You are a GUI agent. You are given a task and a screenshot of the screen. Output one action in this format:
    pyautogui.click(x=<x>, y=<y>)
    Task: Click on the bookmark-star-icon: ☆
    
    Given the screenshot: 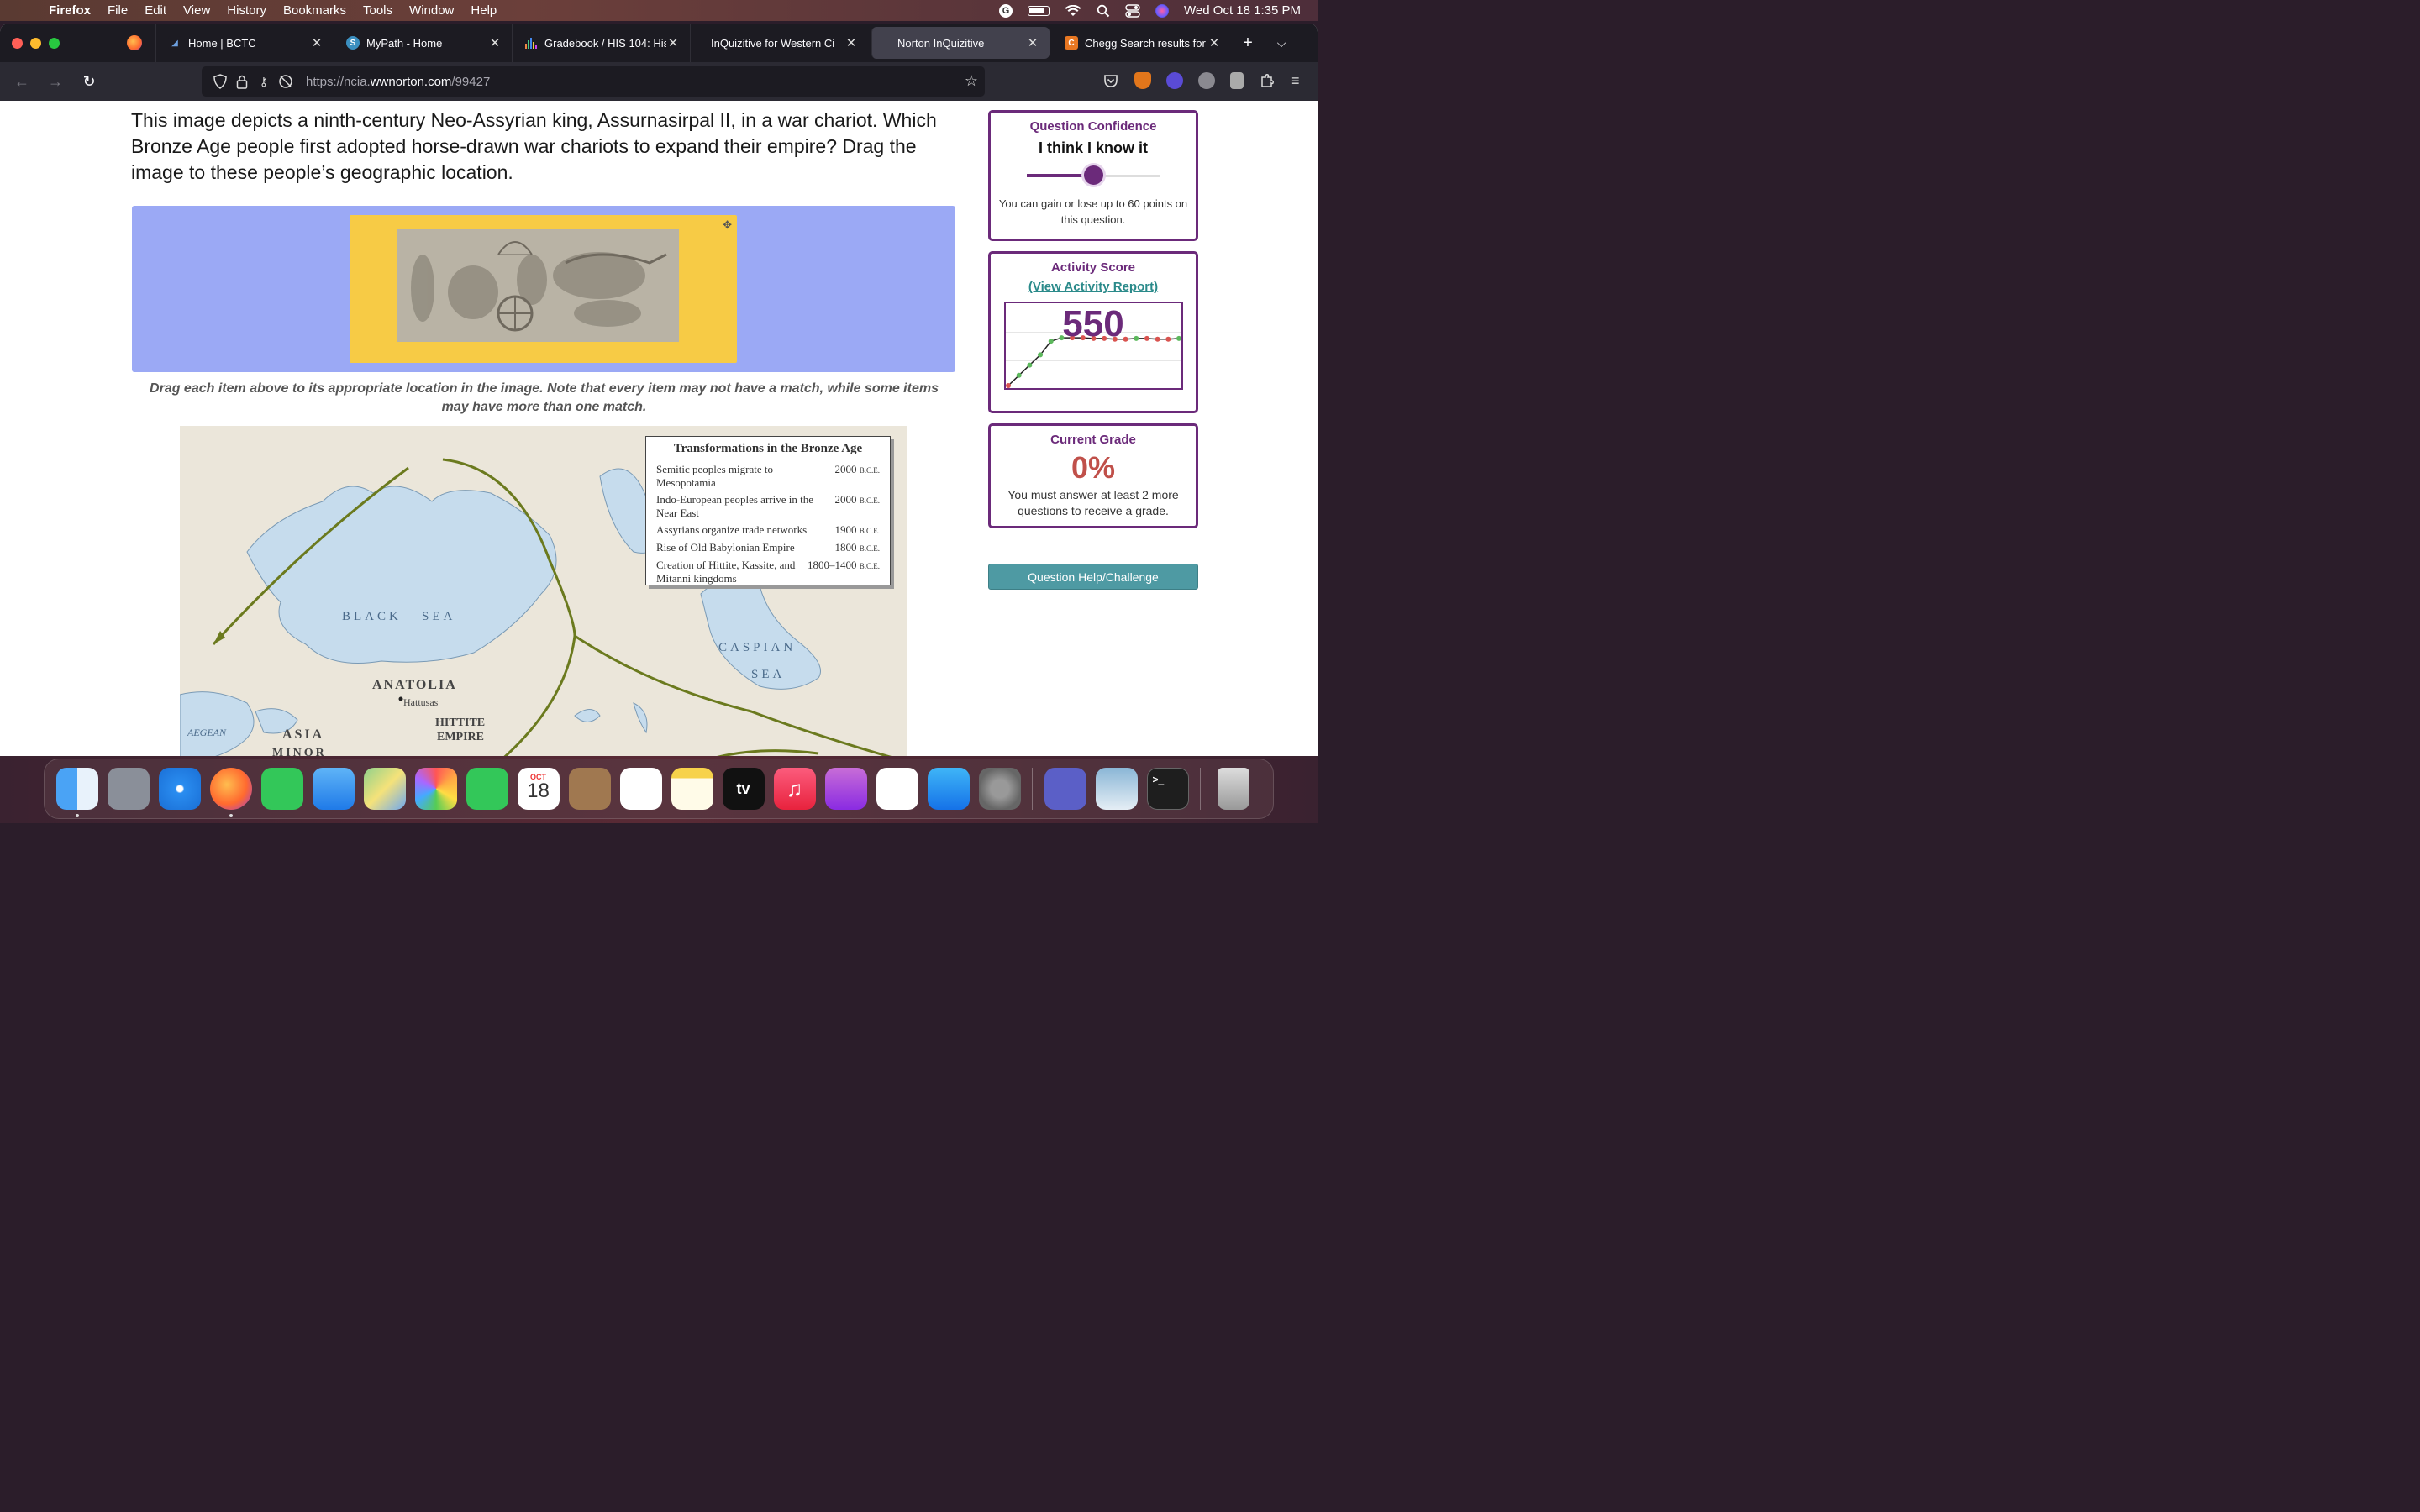 What is the action you would take?
    pyautogui.click(x=971, y=81)
    